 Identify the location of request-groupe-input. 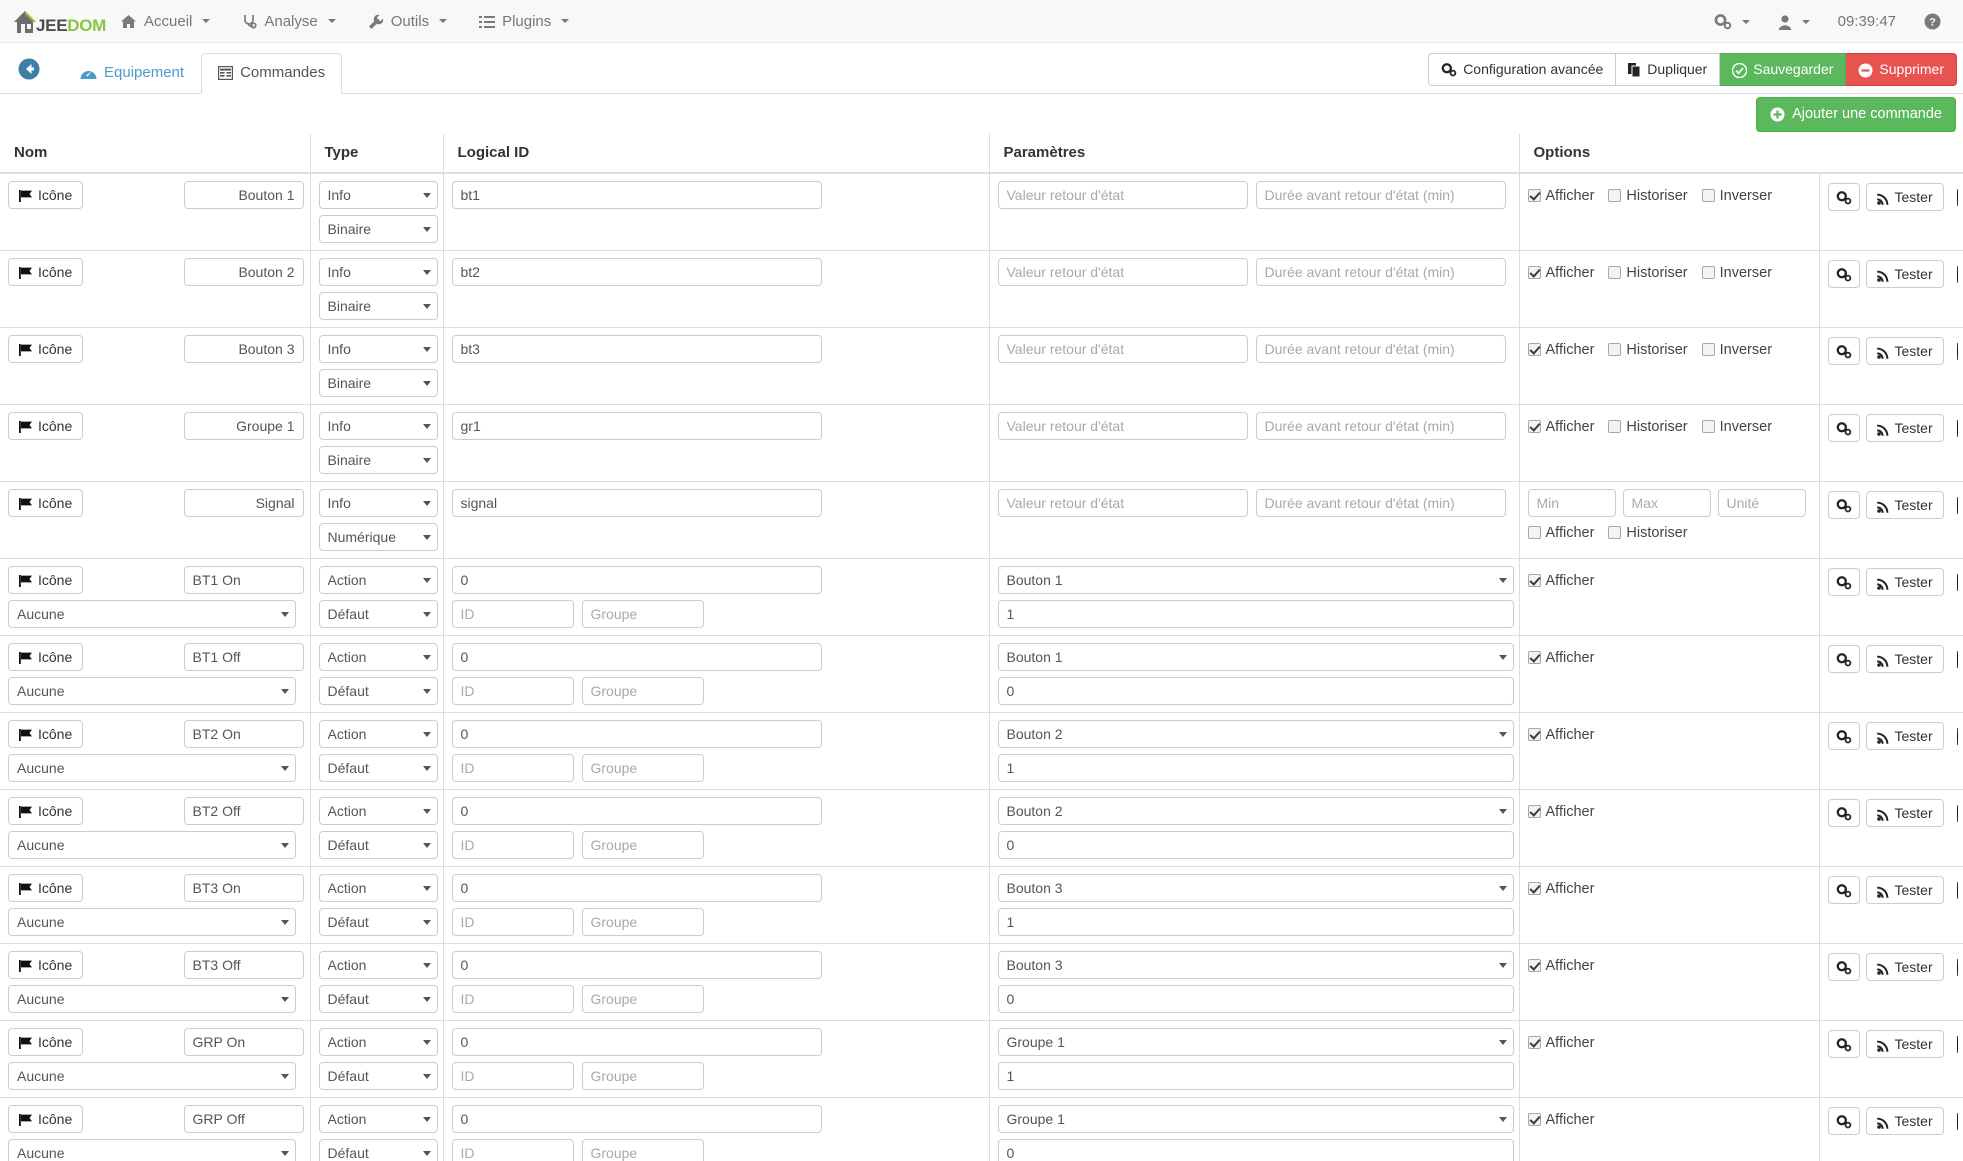
(642, 1076).